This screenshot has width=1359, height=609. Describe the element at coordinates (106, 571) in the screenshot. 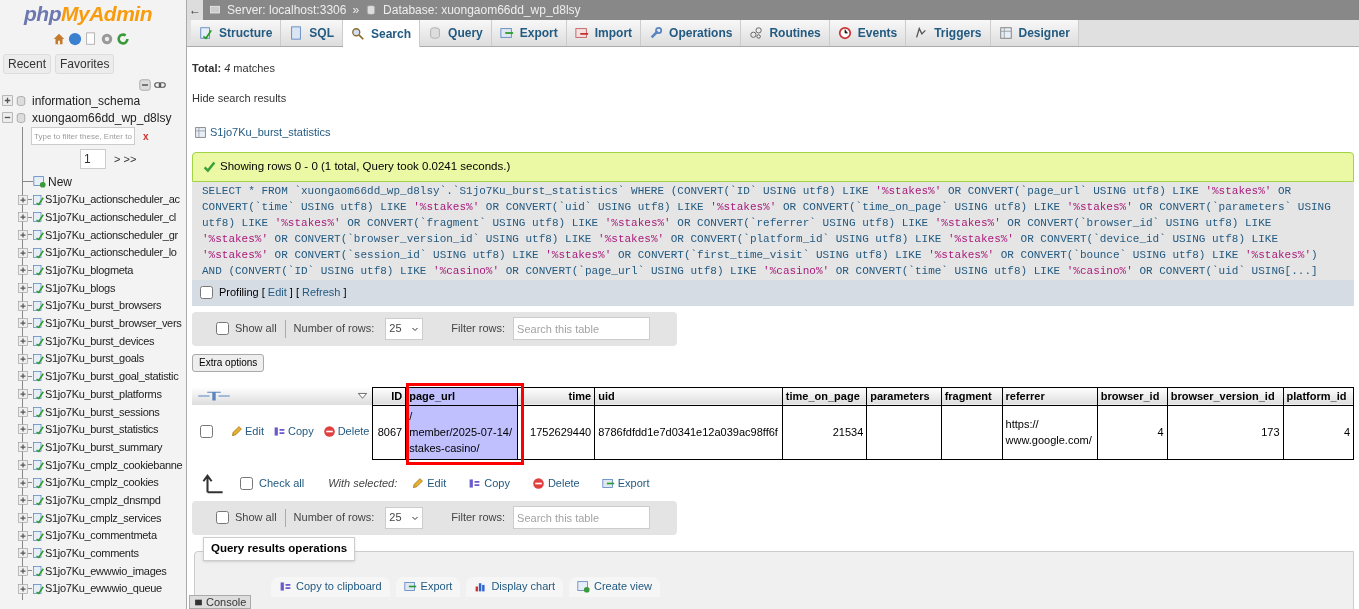

I see `table-item: S1jo7Ku_ewwwio_images` at that location.